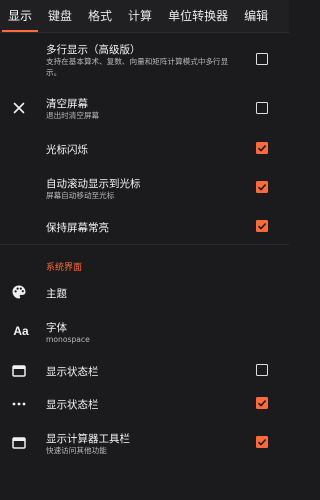 Image resolution: width=320 pixels, height=500 pixels. What do you see at coordinates (19, 404) in the screenshot?
I see `more-horizontal-icon` at bounding box center [19, 404].